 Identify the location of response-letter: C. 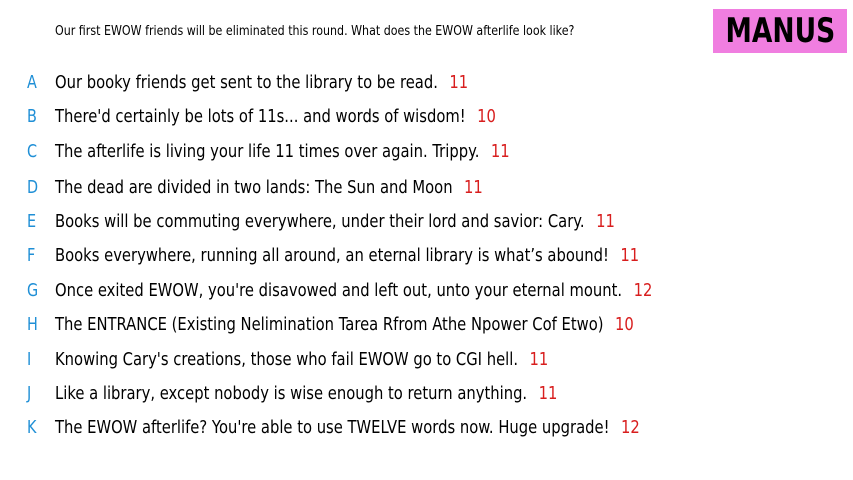
(32, 151).